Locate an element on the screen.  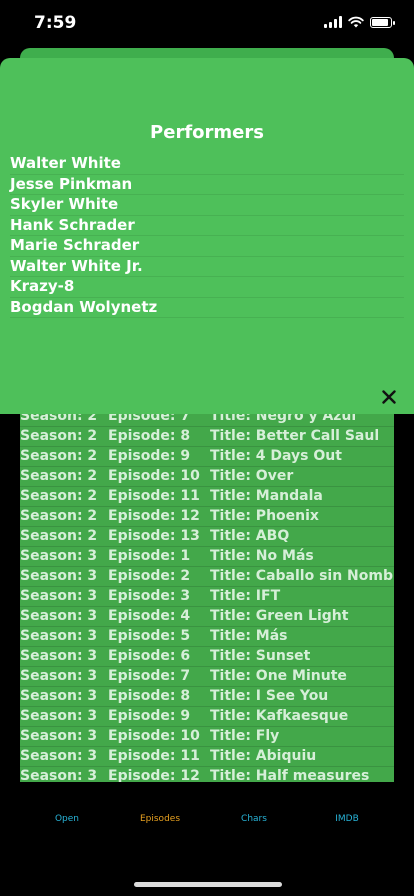
episode-title: Title: Caballo sin Nombre is located at coordinates (302, 576).